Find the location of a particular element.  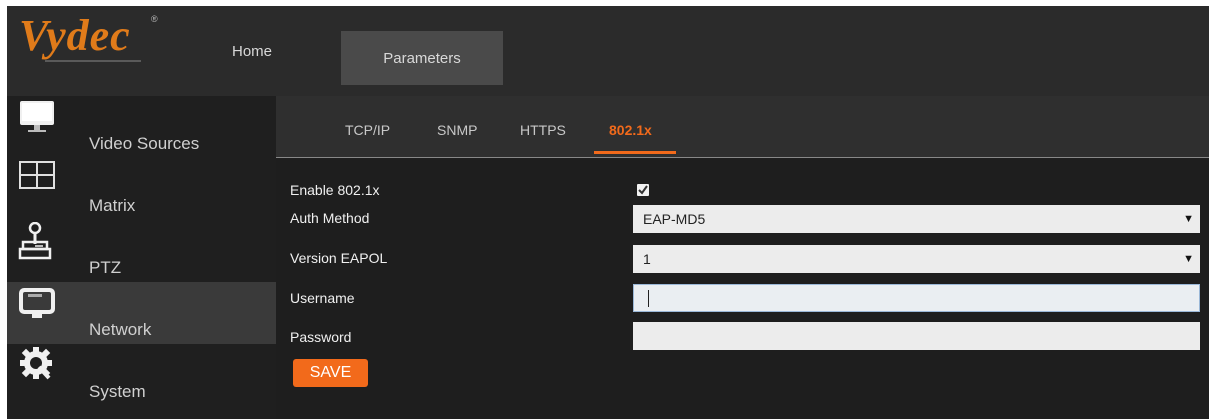

auth-method-select: EAP-MD5 ▼ is located at coordinates (916, 219).